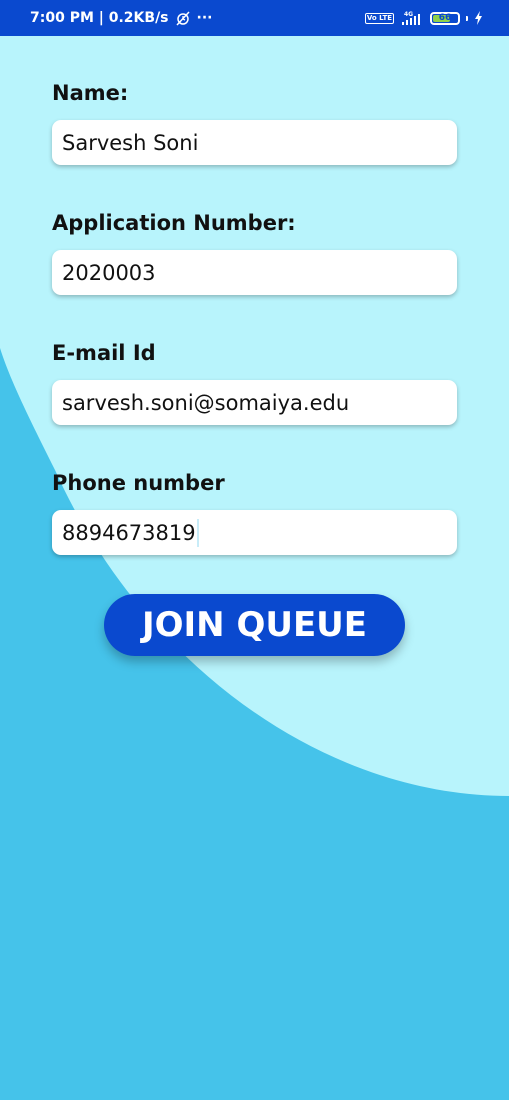 The height and width of the screenshot is (1100, 509). What do you see at coordinates (99, 18) in the screenshot?
I see `status-time-speed: 7:00 PM | 0.2KB/s` at bounding box center [99, 18].